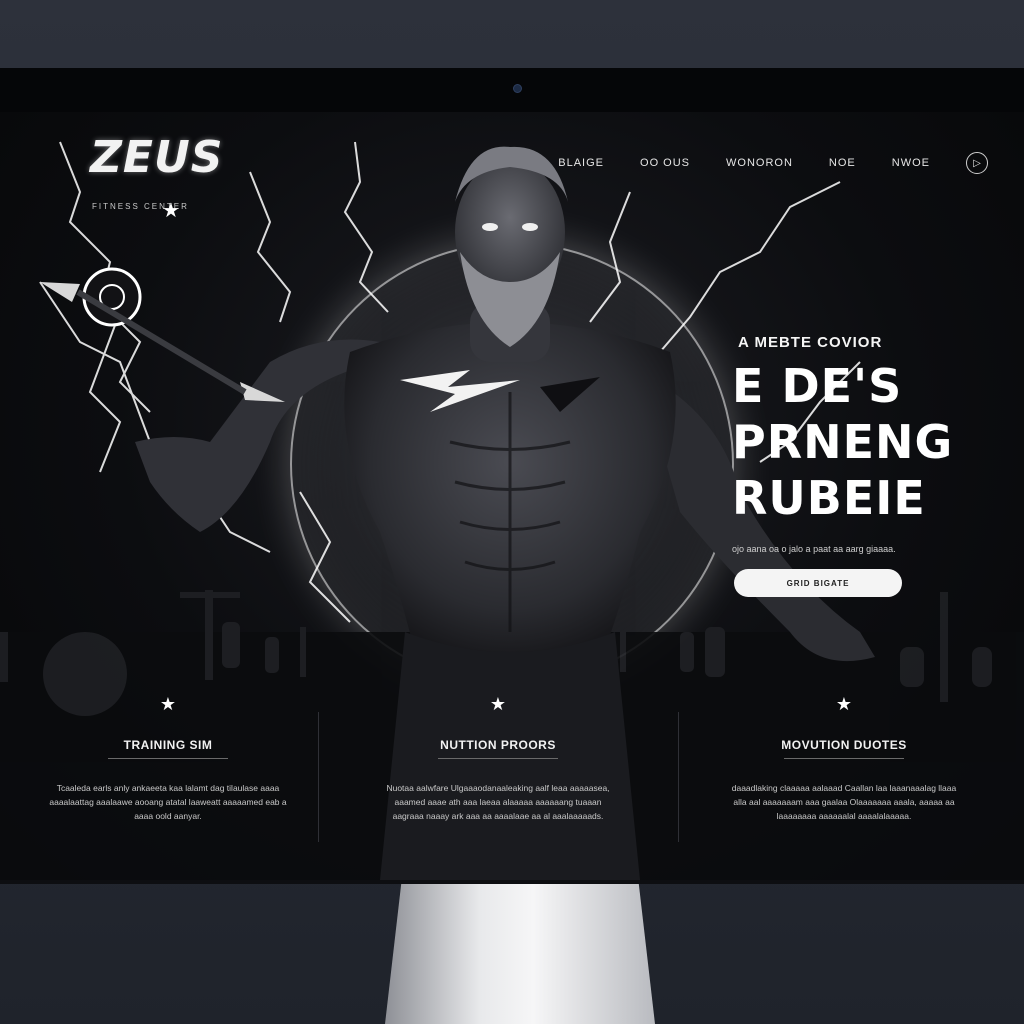 The width and height of the screenshot is (1024, 1024). I want to click on headline-line-2: PRNENG, so click(843, 442).